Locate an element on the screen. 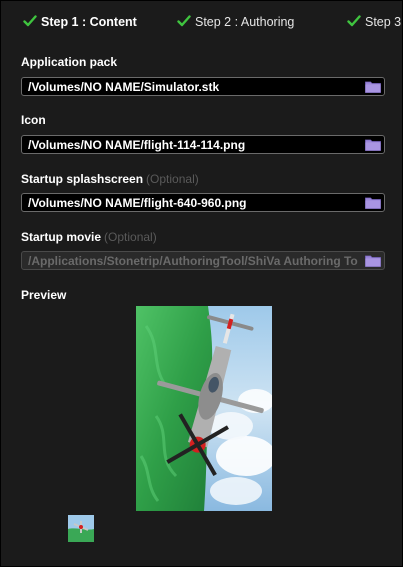 The width and height of the screenshot is (403, 567). step-1-label: Step 1 : Content is located at coordinates (89, 22).